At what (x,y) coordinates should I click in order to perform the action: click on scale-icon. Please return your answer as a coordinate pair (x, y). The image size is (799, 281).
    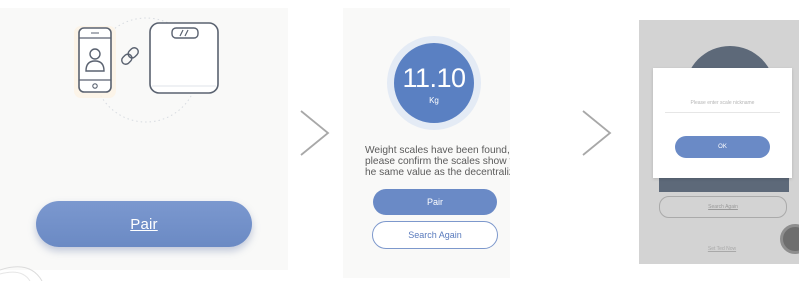
    Looking at the image, I should click on (184, 58).